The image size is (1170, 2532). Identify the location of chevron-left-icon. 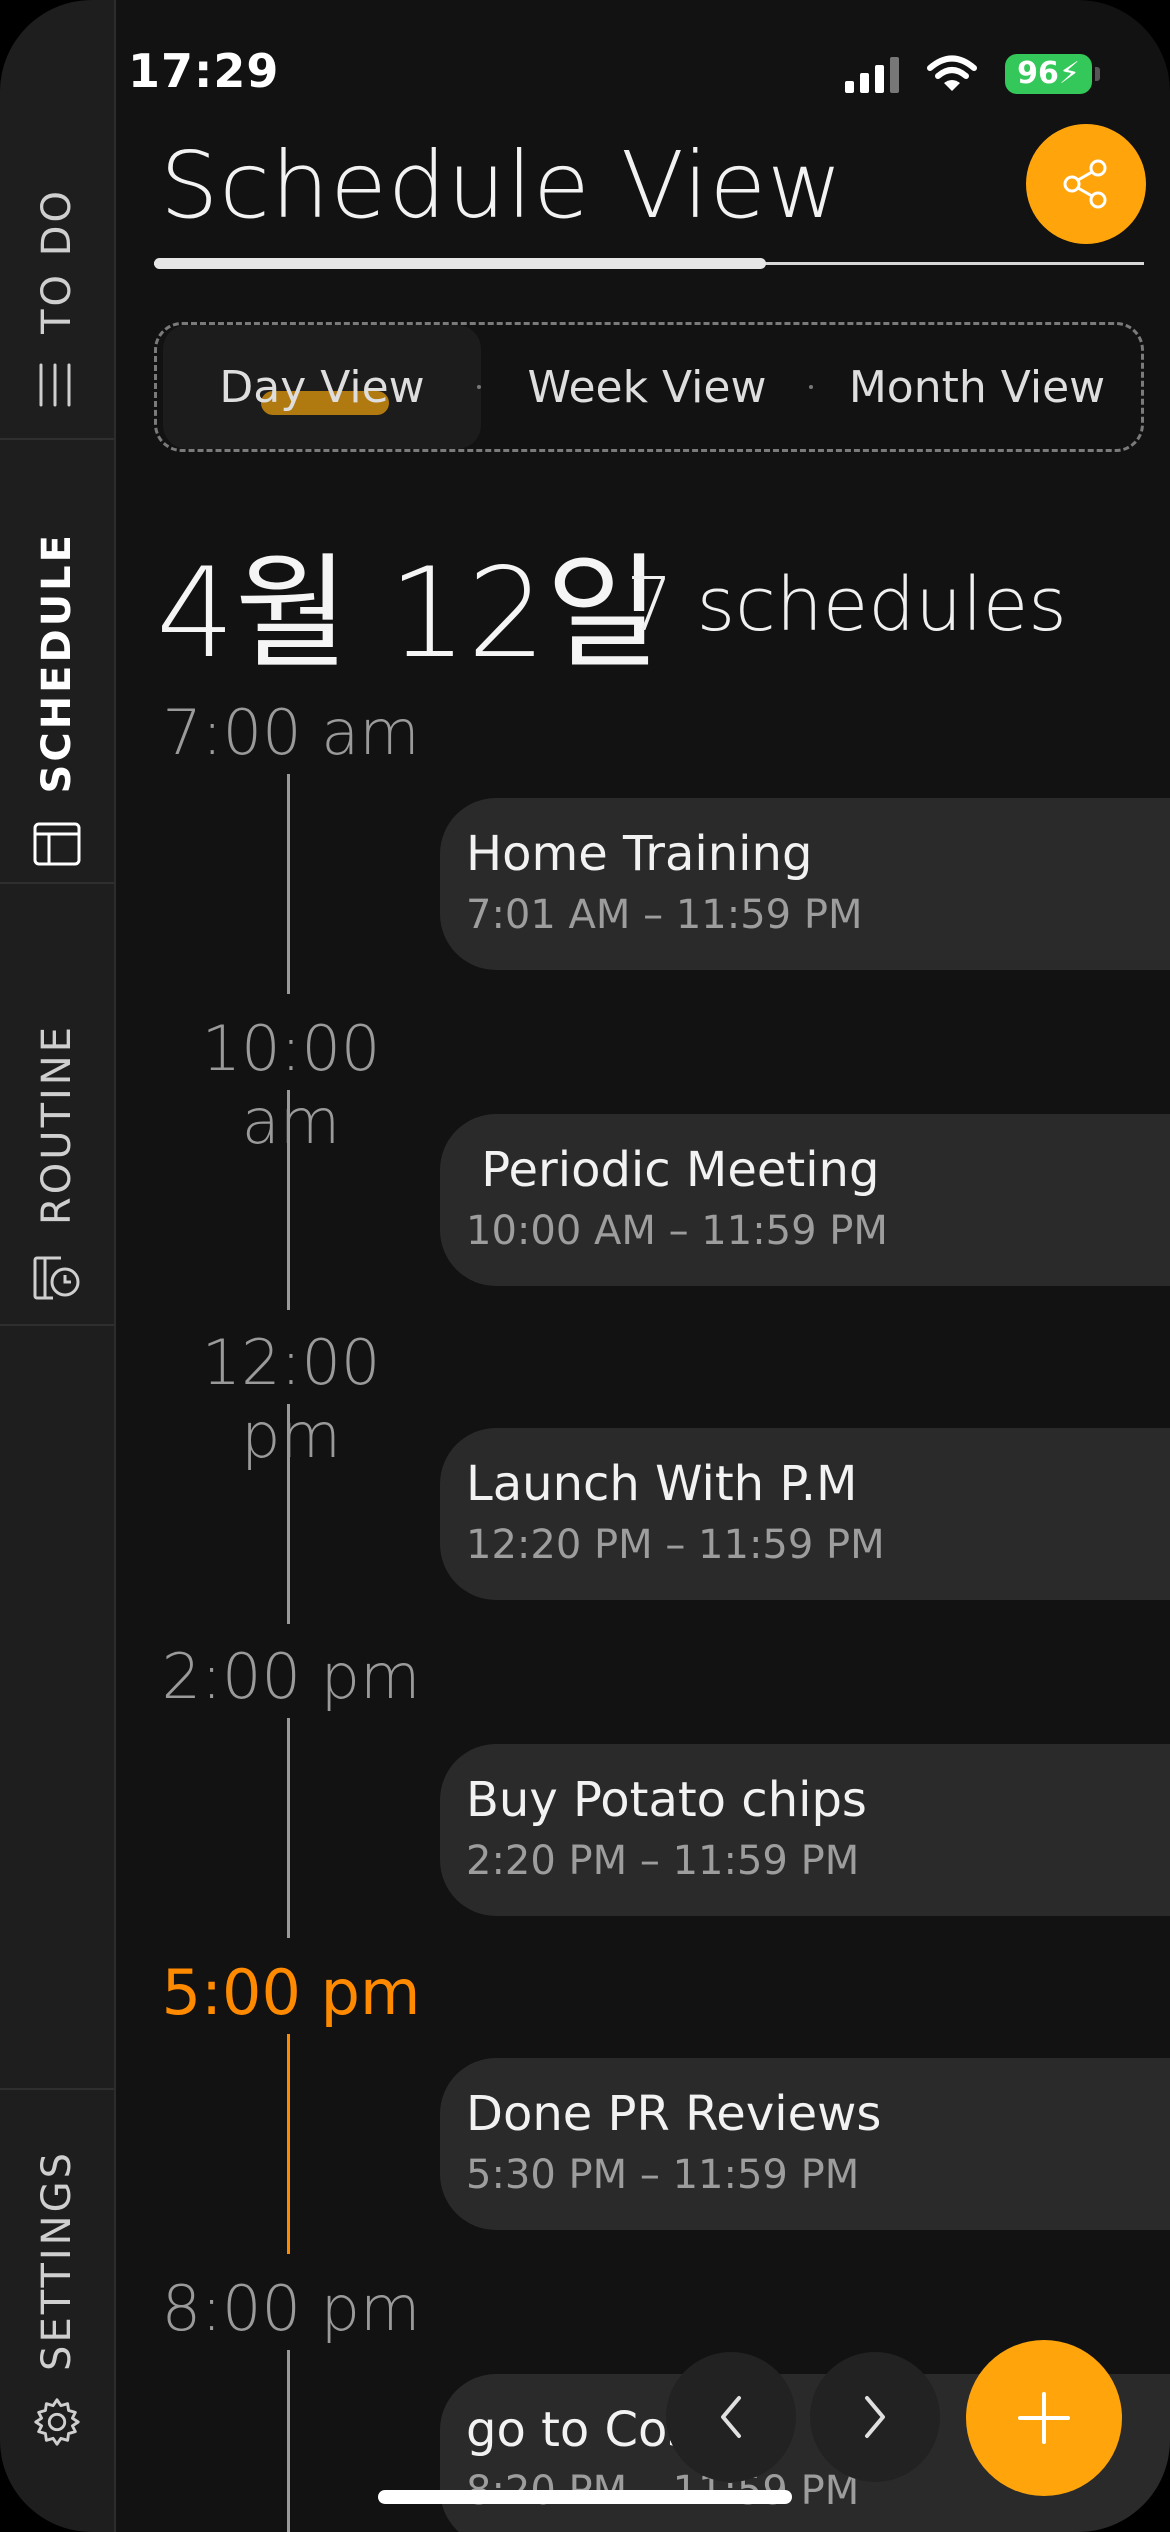
(731, 2417).